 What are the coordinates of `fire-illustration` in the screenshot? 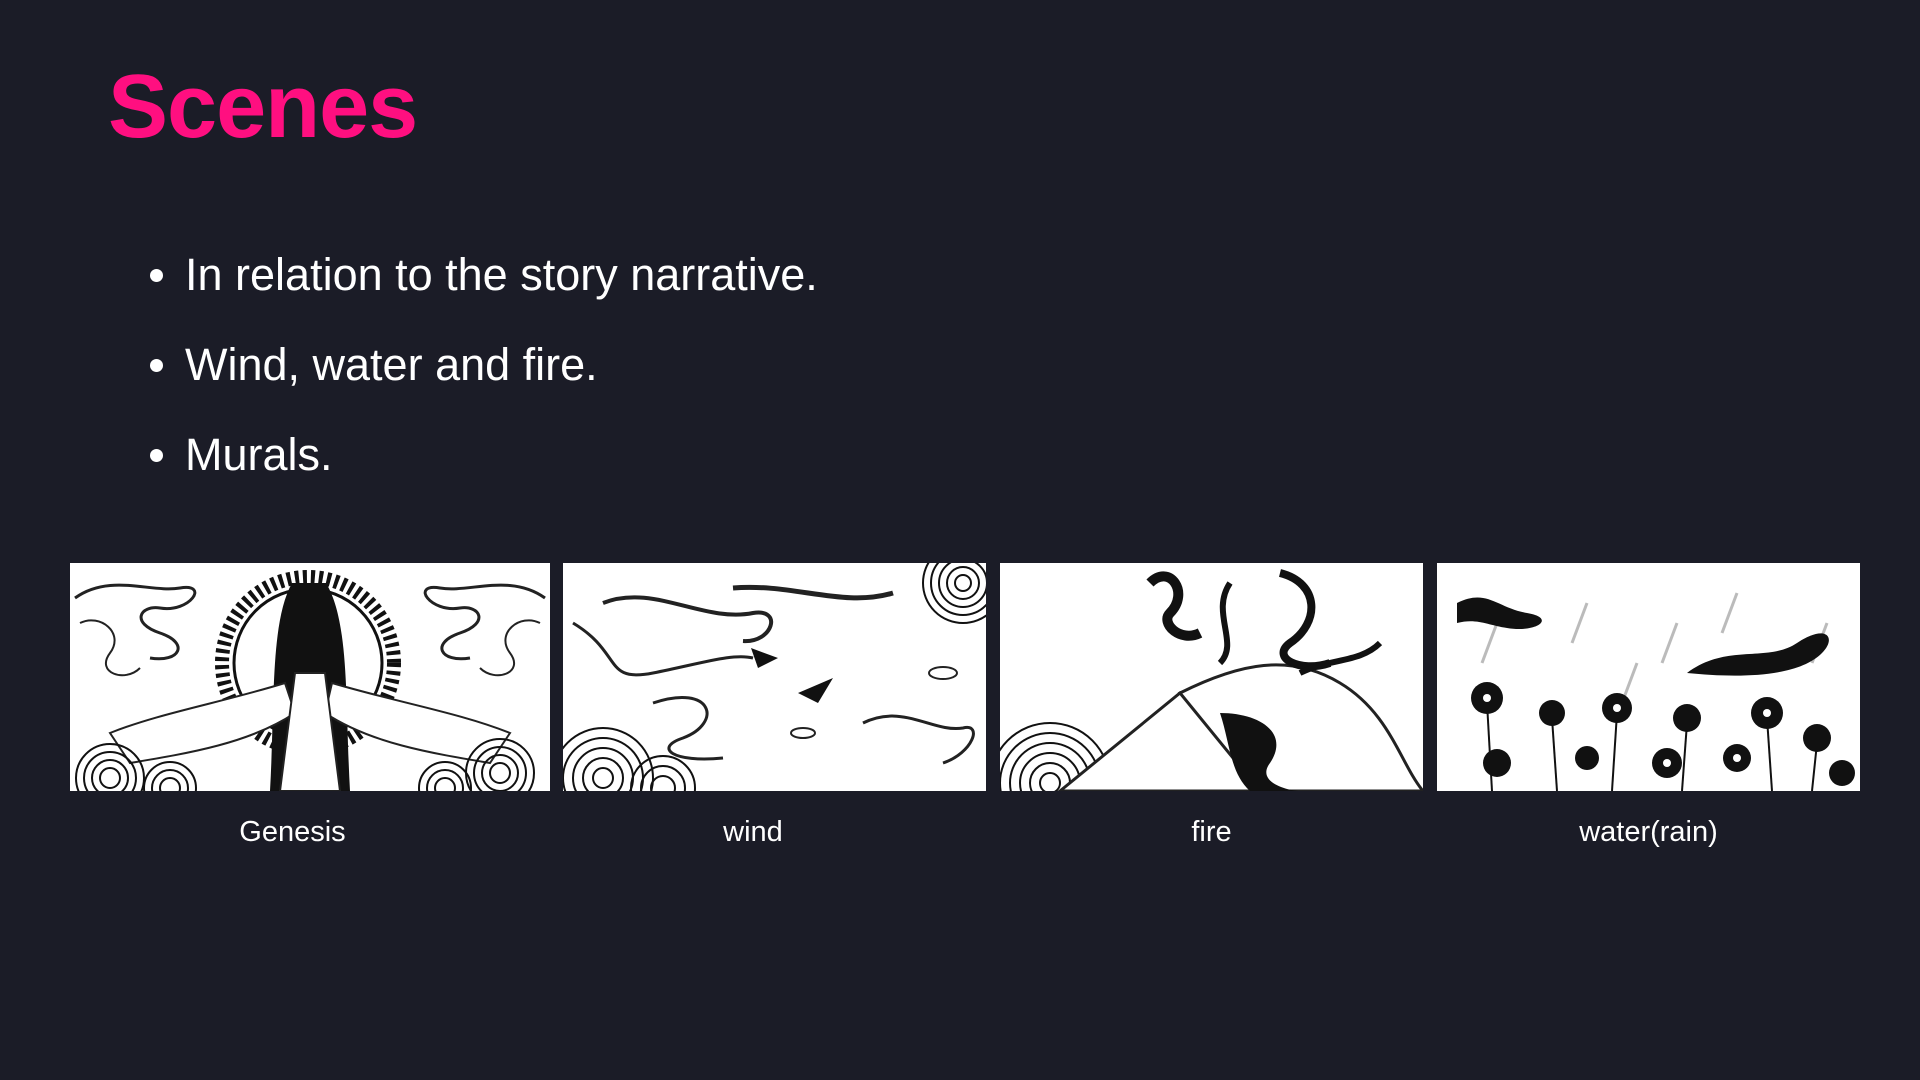 It's located at (1211, 677).